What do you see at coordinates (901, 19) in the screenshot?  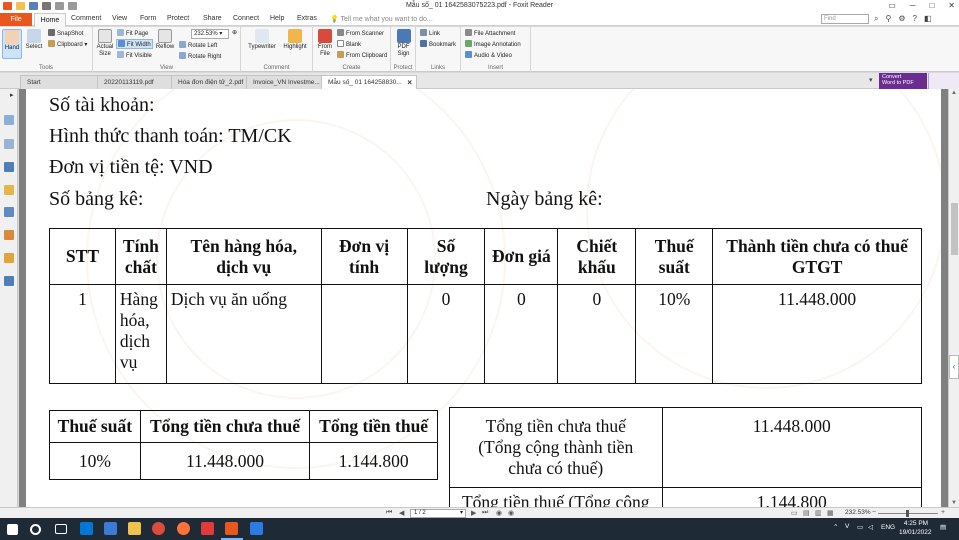 I see `settings-icon: ⚙` at bounding box center [901, 19].